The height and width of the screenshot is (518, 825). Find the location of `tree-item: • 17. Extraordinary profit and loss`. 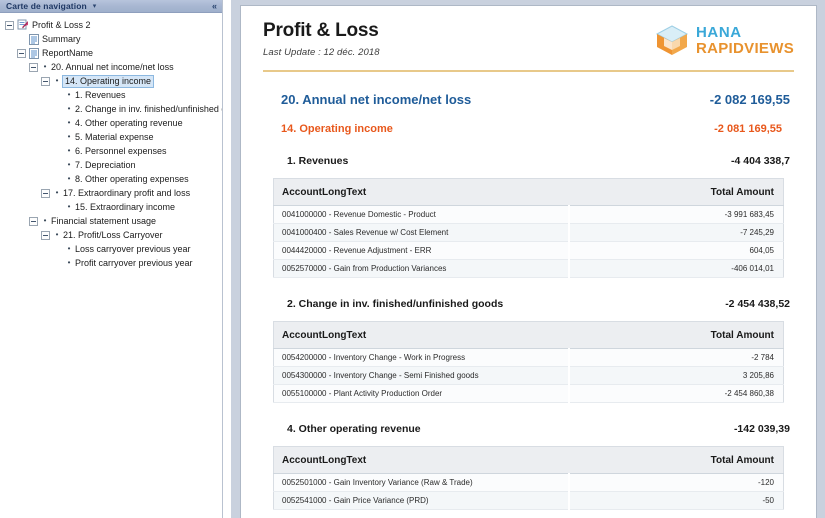

tree-item: • 17. Extraordinary profit and loss is located at coordinates (111, 193).